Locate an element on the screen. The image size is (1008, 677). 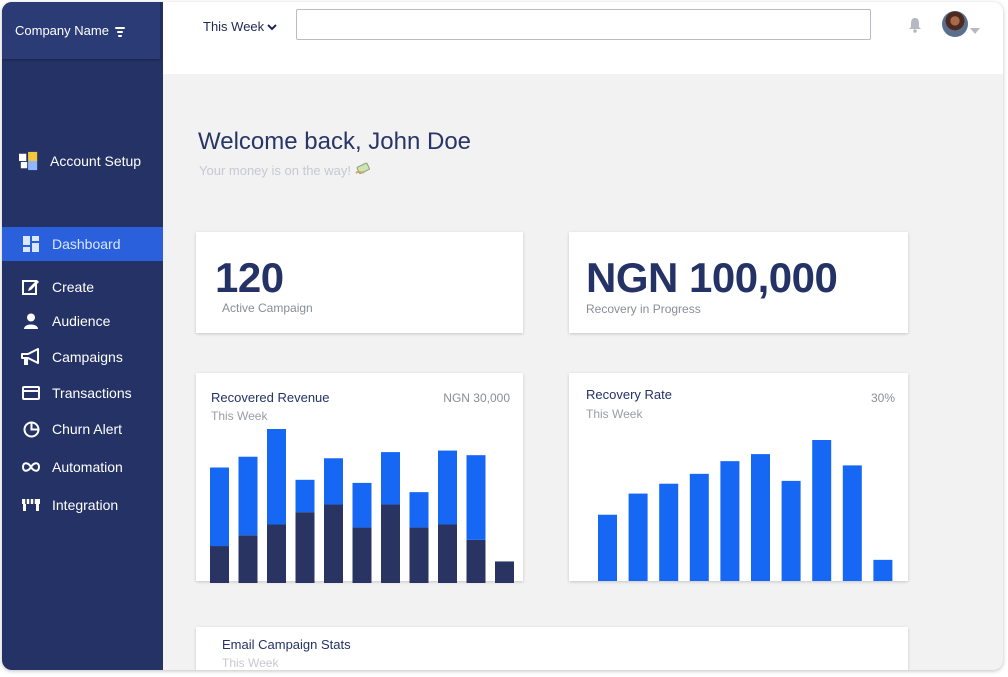
active-campaign-label: Active Campaign is located at coordinates (267, 308).